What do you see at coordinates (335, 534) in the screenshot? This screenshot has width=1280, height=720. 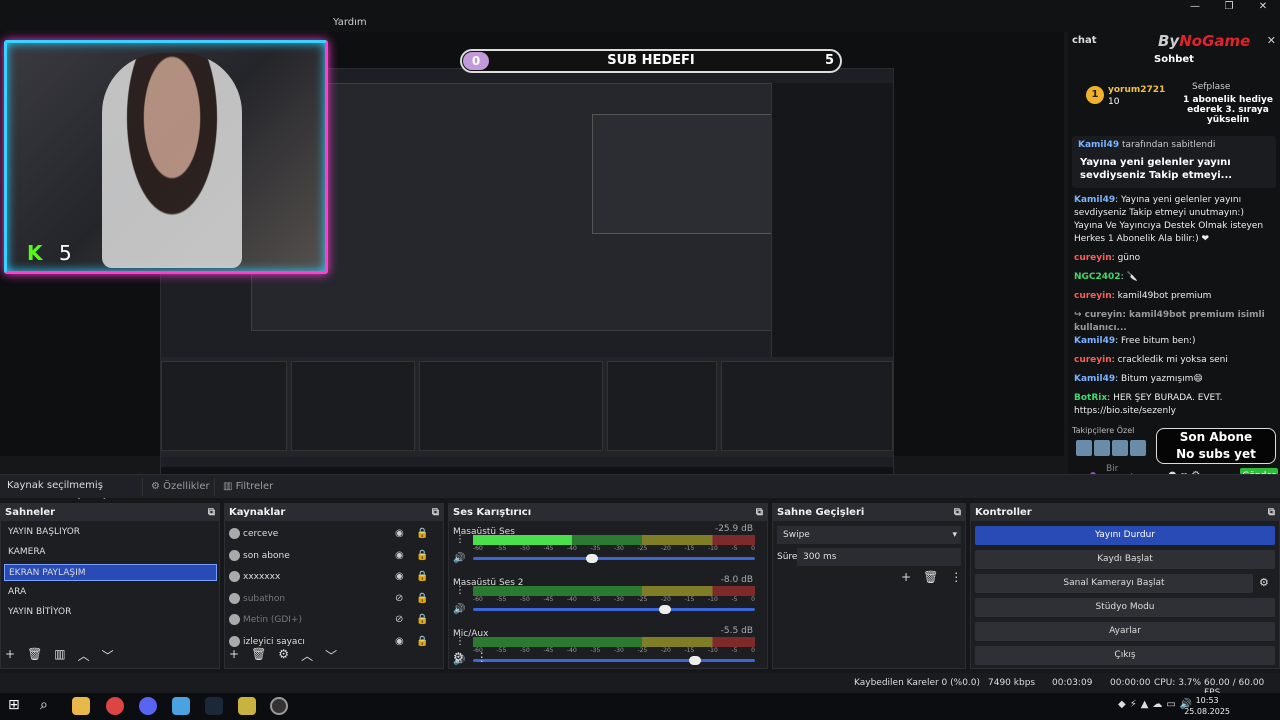 I see `source-row: cerceve ◉ 🔒` at bounding box center [335, 534].